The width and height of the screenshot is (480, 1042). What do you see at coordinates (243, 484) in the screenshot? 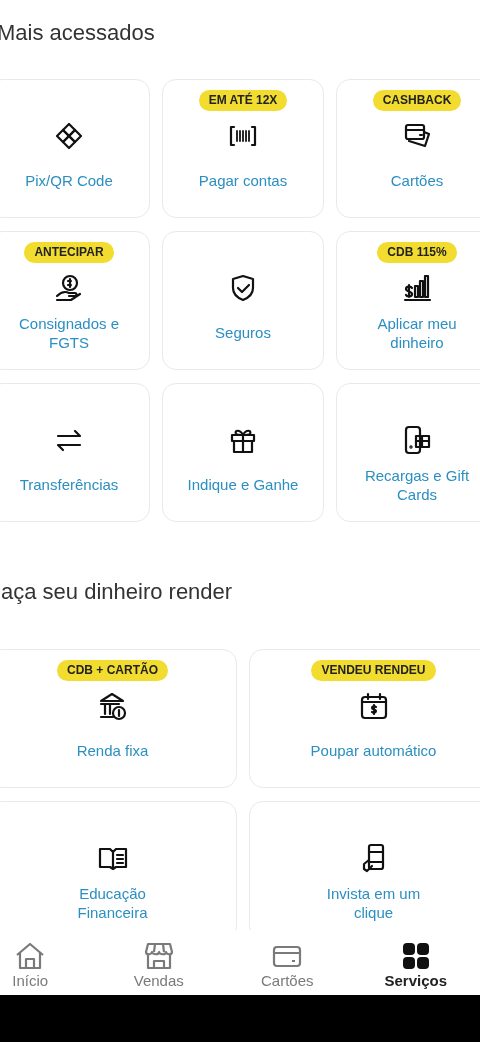
I see `service-label: Indique e Ganhe` at bounding box center [243, 484].